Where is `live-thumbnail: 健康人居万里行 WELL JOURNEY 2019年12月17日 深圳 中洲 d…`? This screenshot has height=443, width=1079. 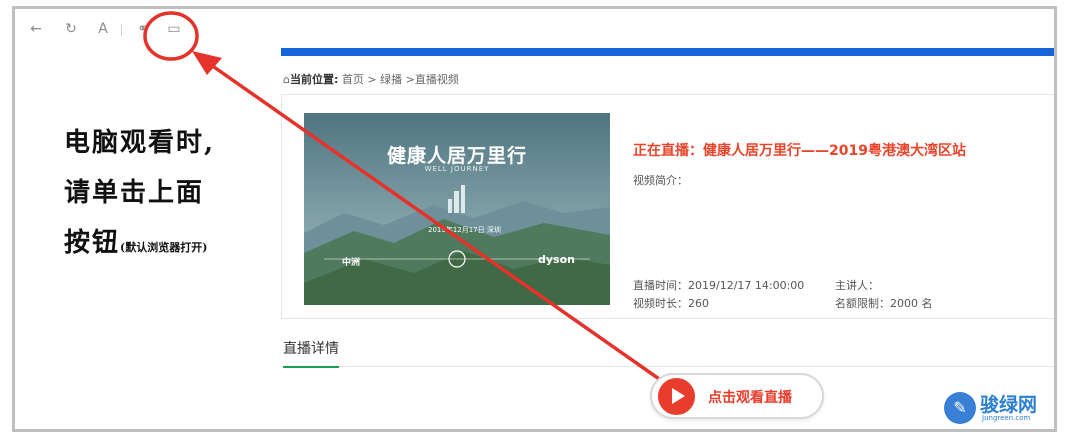
live-thumbnail: 健康人居万里行 WELL JOURNEY 2019年12月17日 深圳 中洲 d… is located at coordinates (457, 209).